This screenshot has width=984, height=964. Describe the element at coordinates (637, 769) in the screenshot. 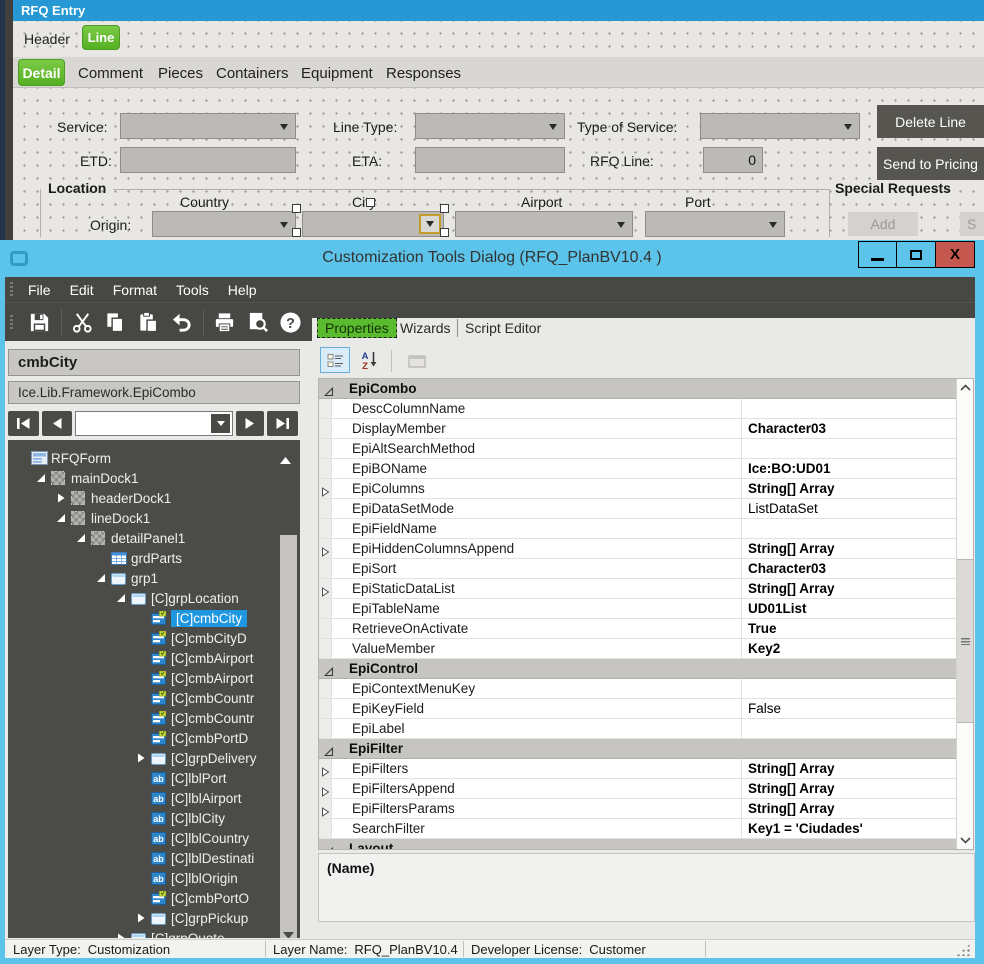

I see `property-row-epifilters: EpiFilters String[] Array` at that location.